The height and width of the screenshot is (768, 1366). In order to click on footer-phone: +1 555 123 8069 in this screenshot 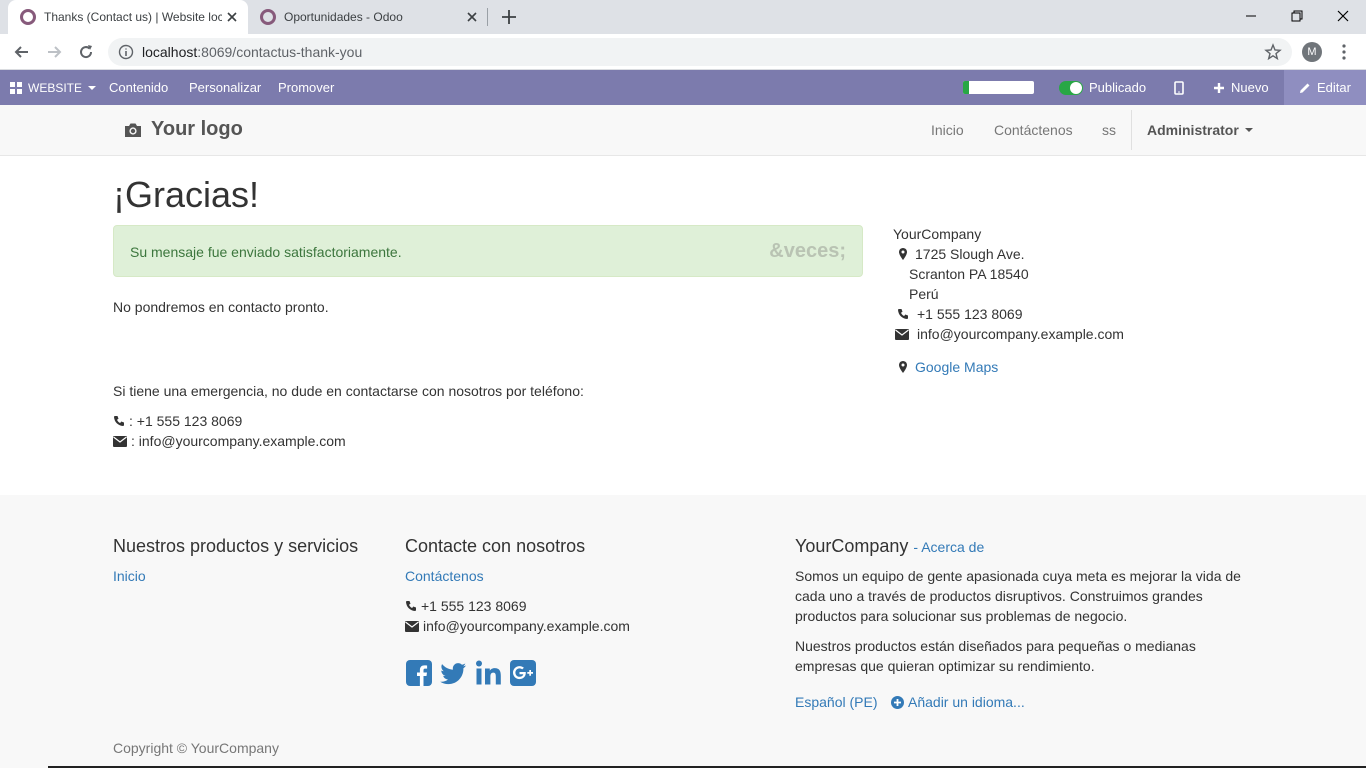, I will do `click(466, 606)`.